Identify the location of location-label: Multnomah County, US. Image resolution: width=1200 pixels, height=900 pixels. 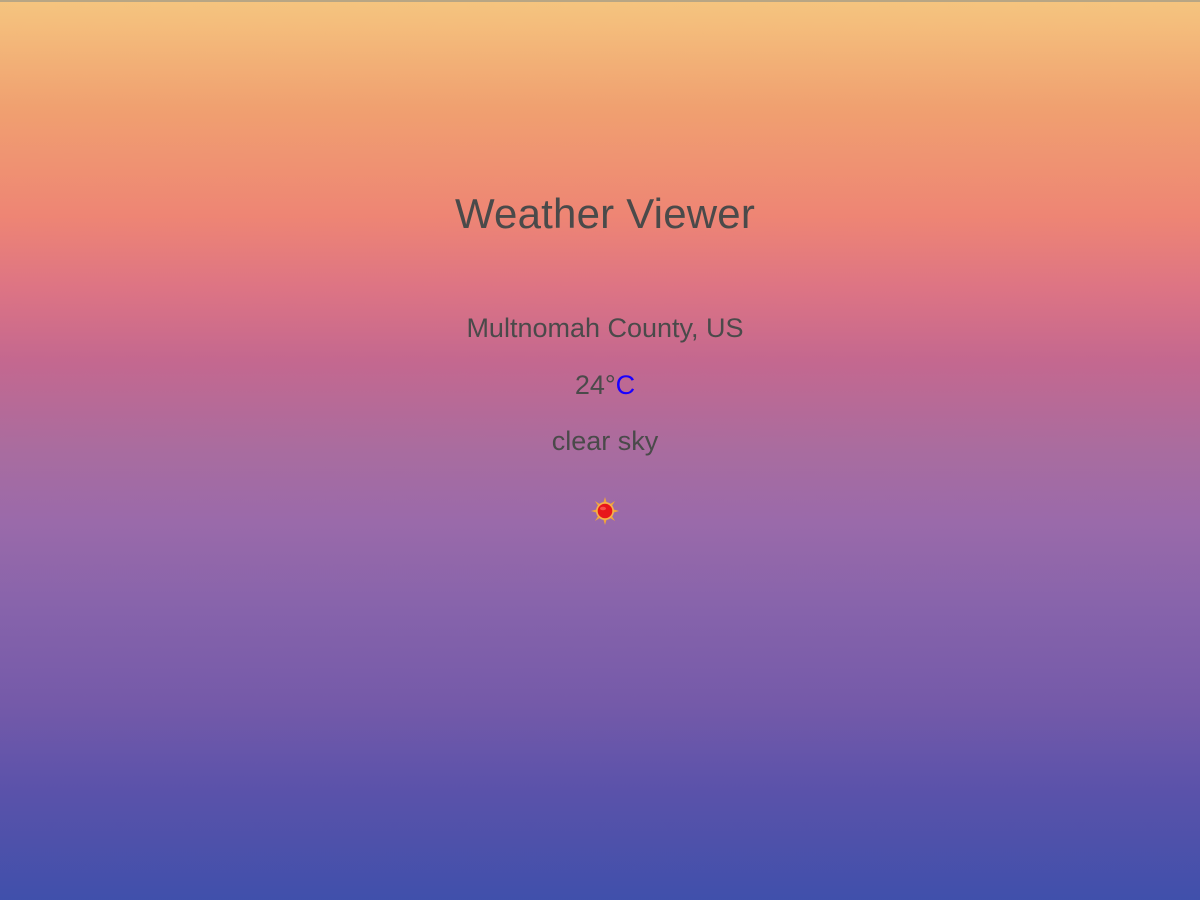
(605, 328).